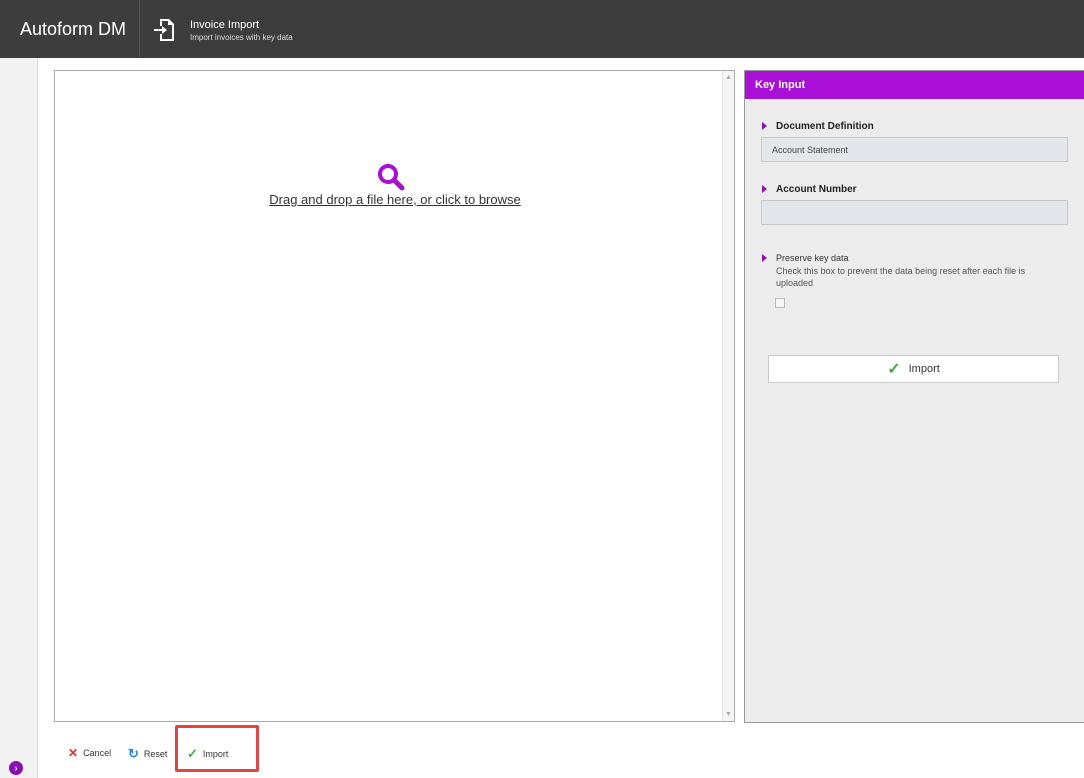  What do you see at coordinates (73, 753) in the screenshot?
I see `close-icon: ✕` at bounding box center [73, 753].